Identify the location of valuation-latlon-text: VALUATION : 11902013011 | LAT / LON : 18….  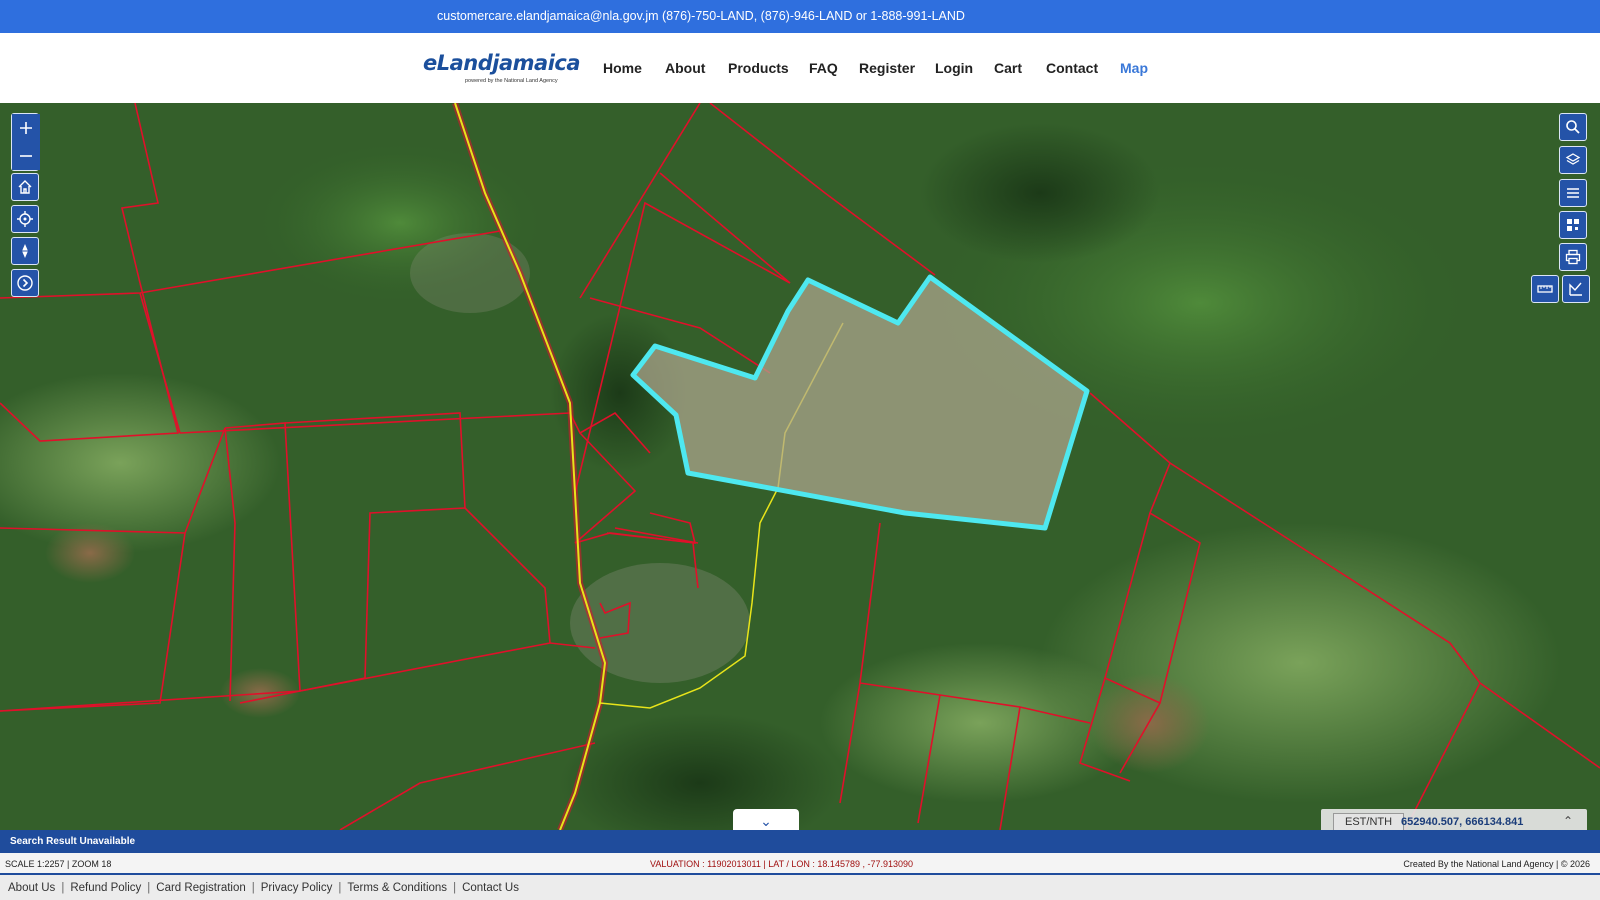
(782, 864).